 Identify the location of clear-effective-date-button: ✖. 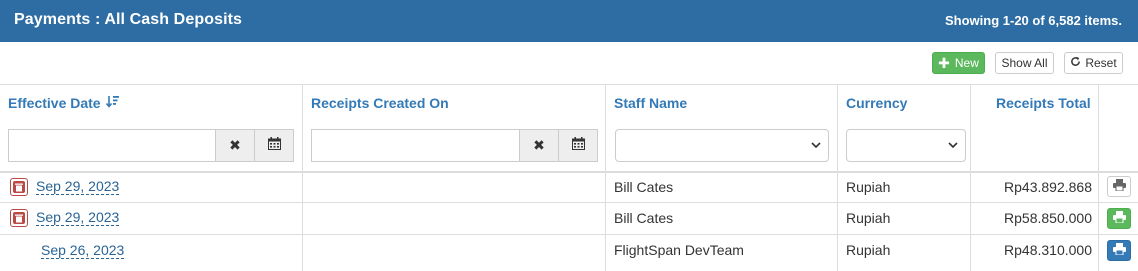
(235, 145).